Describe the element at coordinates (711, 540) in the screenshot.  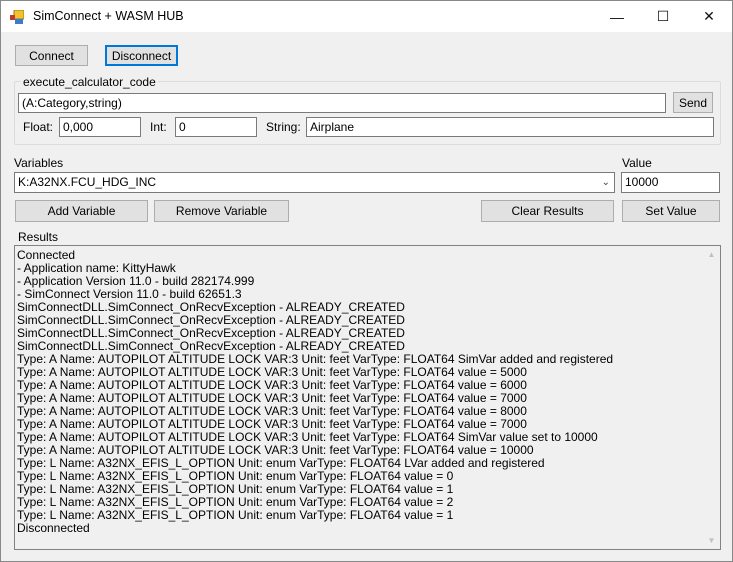
I see `scroll-down-icon: ▼` at that location.